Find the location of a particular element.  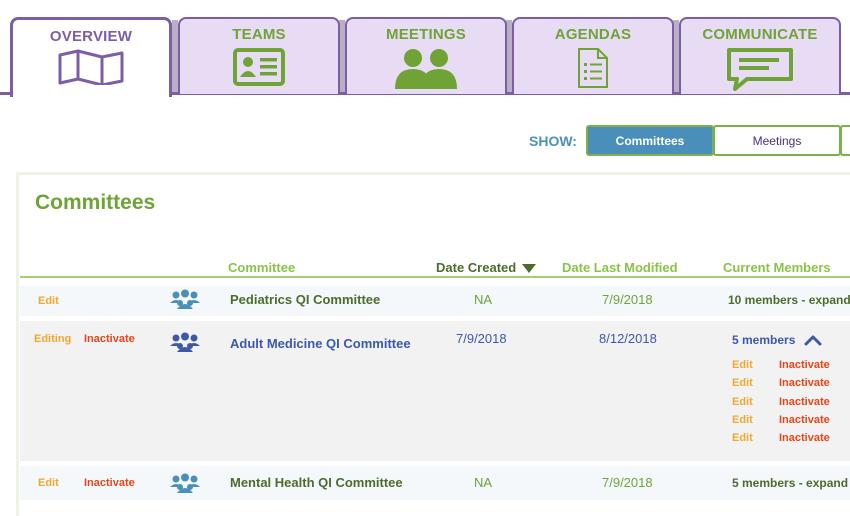

committee-name: Pediatrics QI Committee is located at coordinates (305, 299).